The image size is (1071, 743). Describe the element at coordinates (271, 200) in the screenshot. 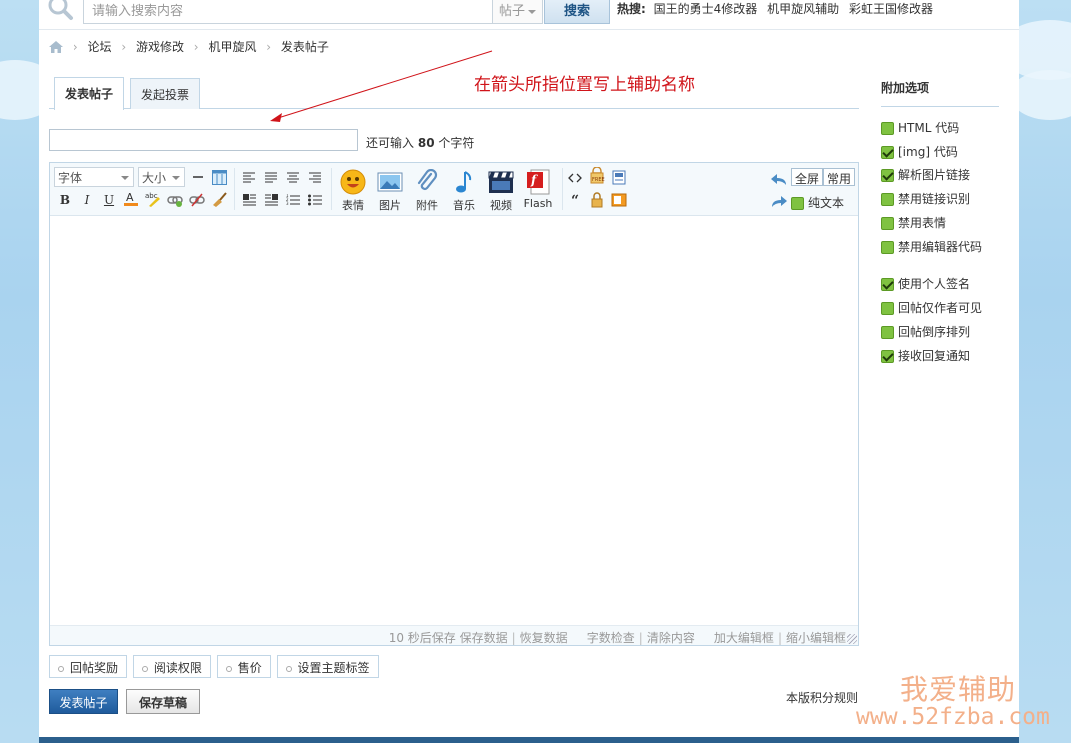

I see `float-right-icon` at that location.